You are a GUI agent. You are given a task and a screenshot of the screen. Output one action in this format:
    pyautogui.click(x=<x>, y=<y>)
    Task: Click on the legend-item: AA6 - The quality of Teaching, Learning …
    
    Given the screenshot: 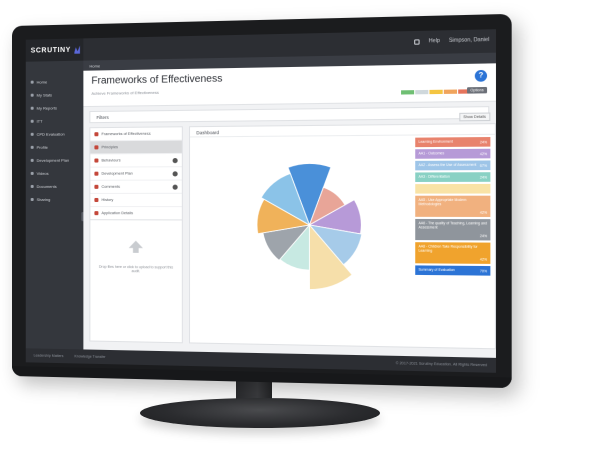 What is the action you would take?
    pyautogui.click(x=453, y=229)
    